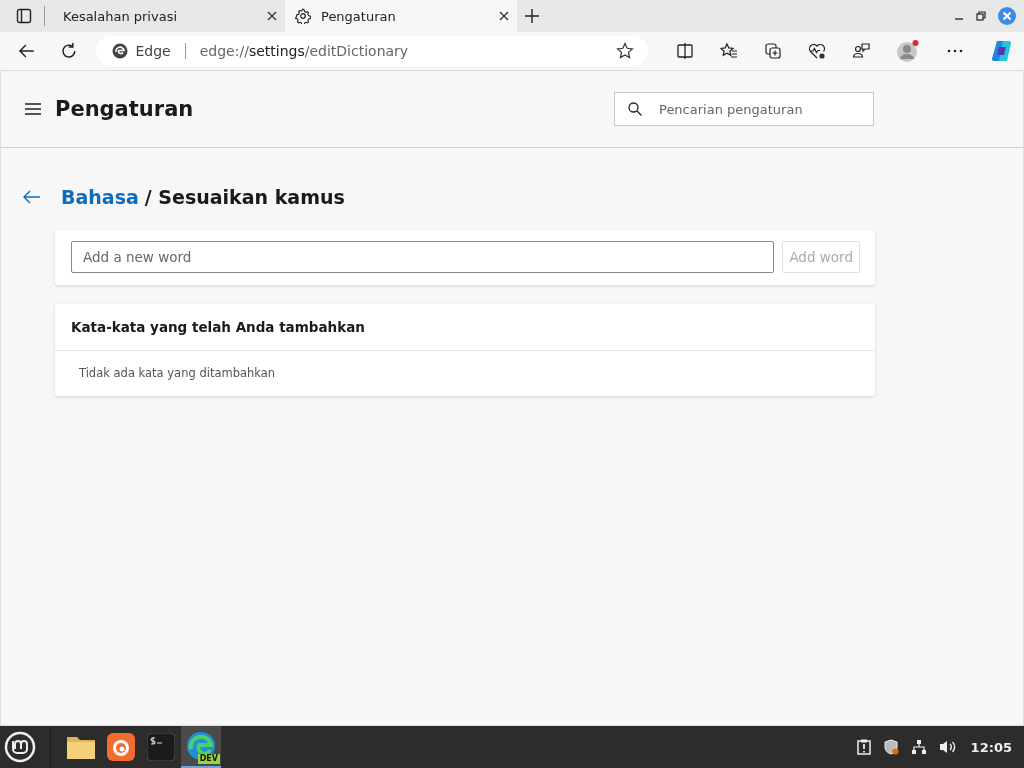  I want to click on split-screen-icon, so click(685, 51).